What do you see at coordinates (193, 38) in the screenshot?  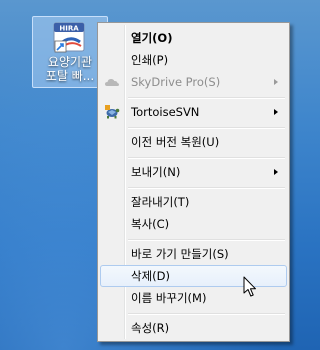 I see `menu-item-open: 열기(O)` at bounding box center [193, 38].